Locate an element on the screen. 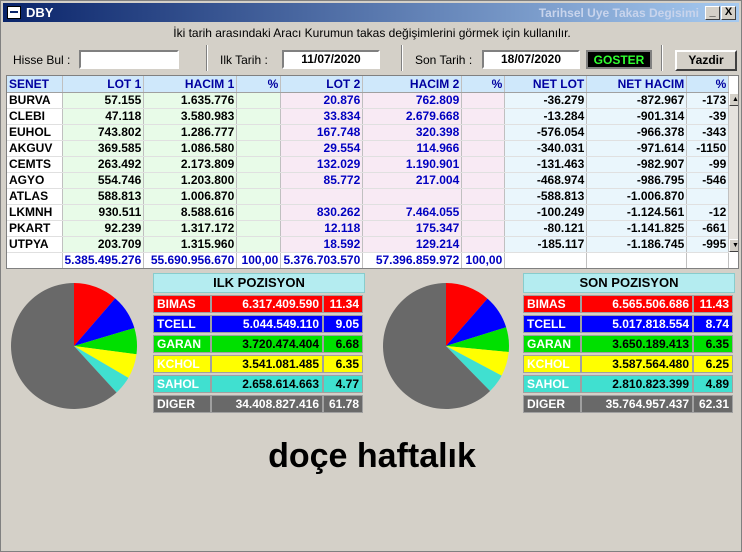 Image resolution: width=742 pixels, height=552 pixels. table-cell: 369.585 is located at coordinates (103, 148).